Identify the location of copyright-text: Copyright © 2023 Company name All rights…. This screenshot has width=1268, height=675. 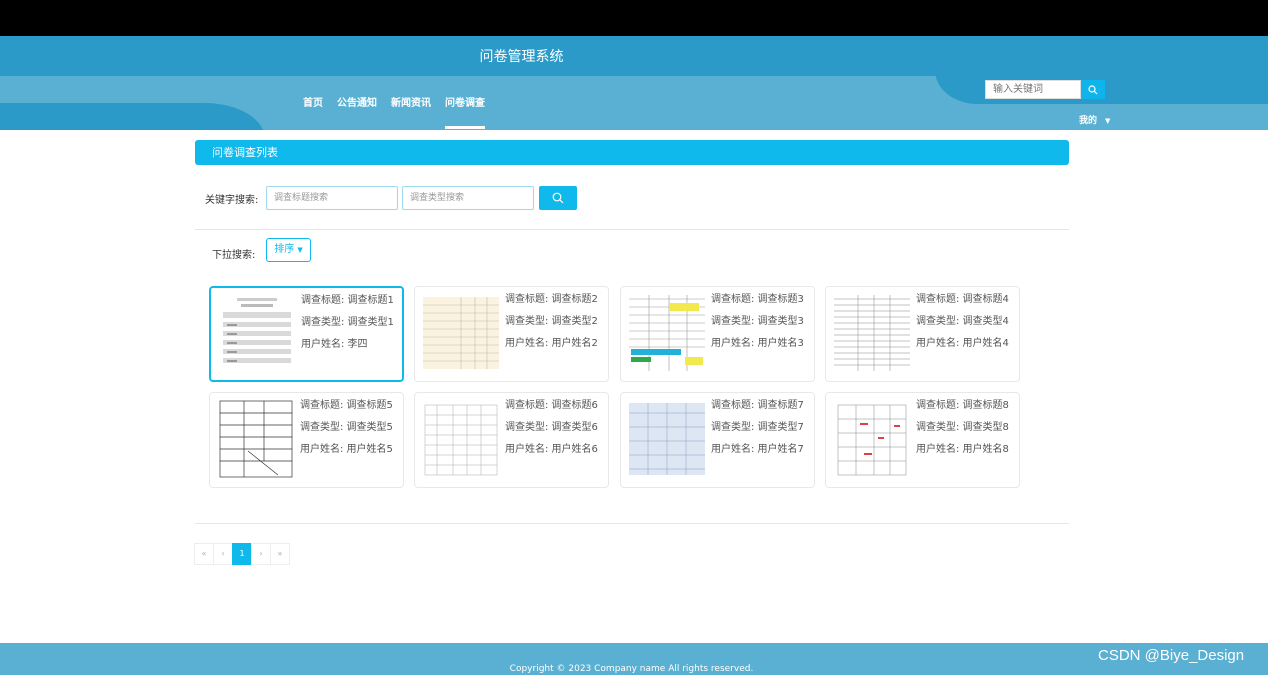
(631, 669).